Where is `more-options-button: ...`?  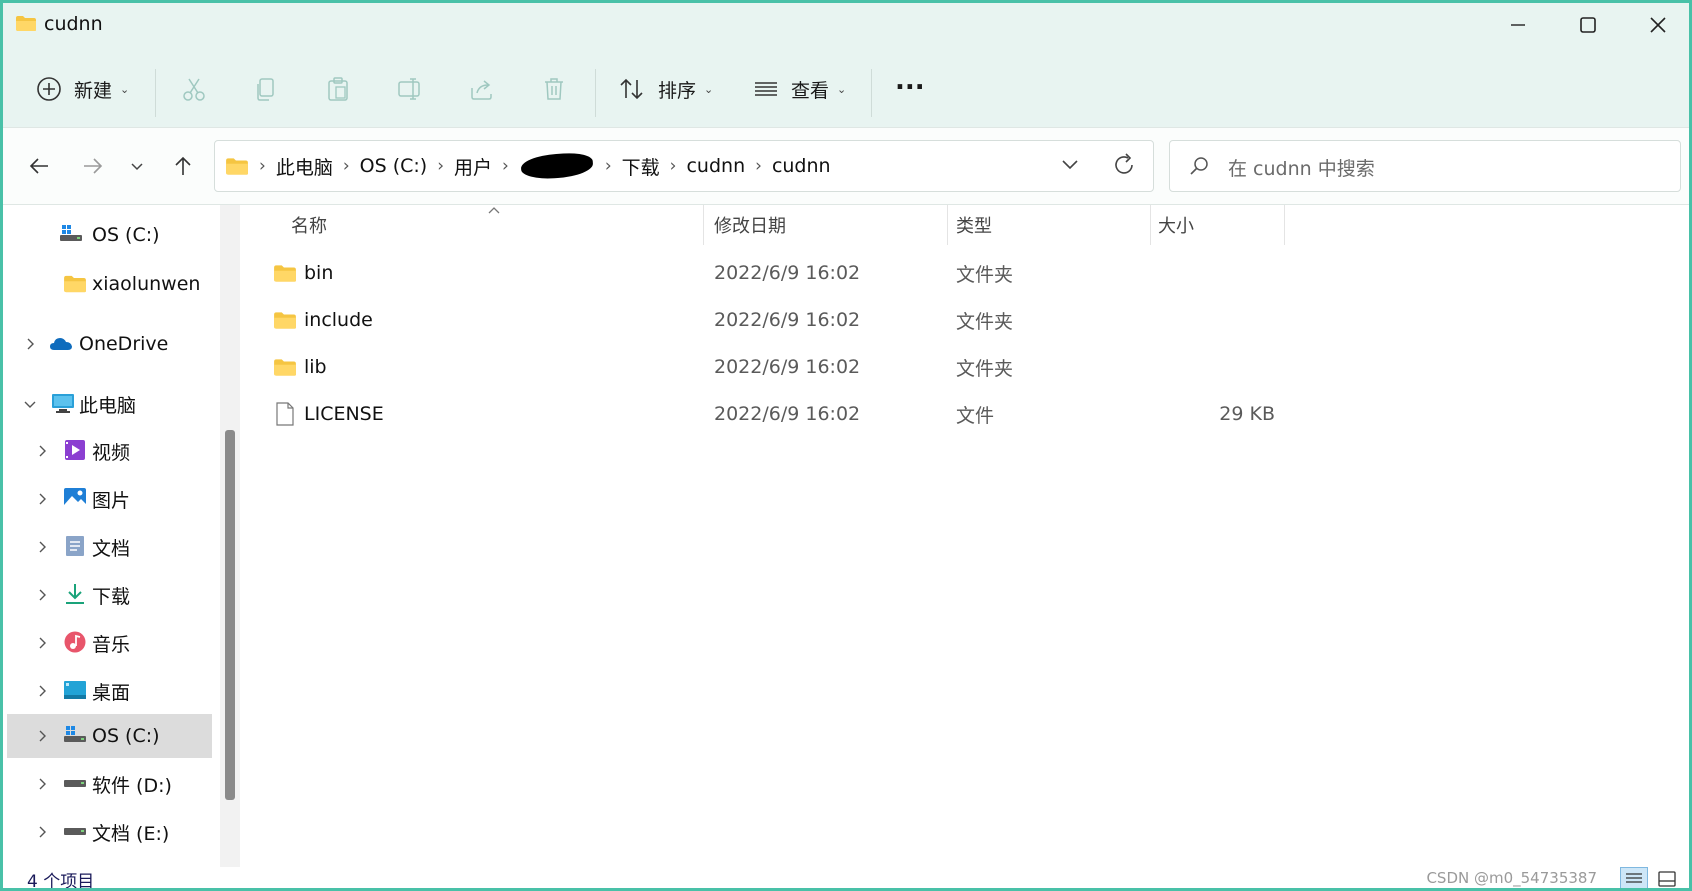
more-options-button: ... is located at coordinates (910, 81).